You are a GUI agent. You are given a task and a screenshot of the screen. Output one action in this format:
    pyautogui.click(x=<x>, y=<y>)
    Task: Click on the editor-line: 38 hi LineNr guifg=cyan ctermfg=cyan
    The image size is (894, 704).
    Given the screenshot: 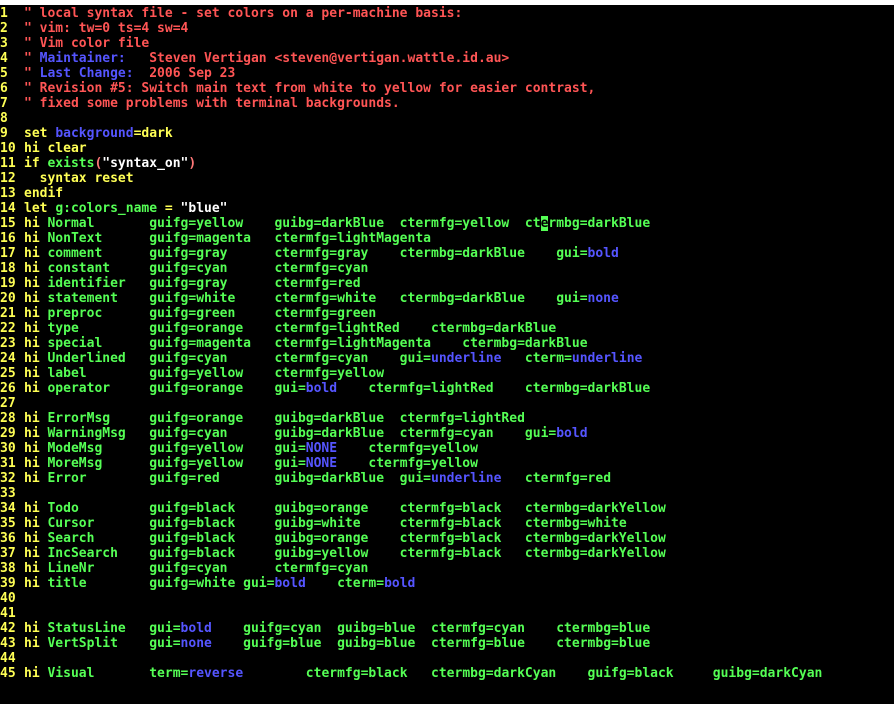 What is the action you would take?
    pyautogui.click(x=447, y=568)
    